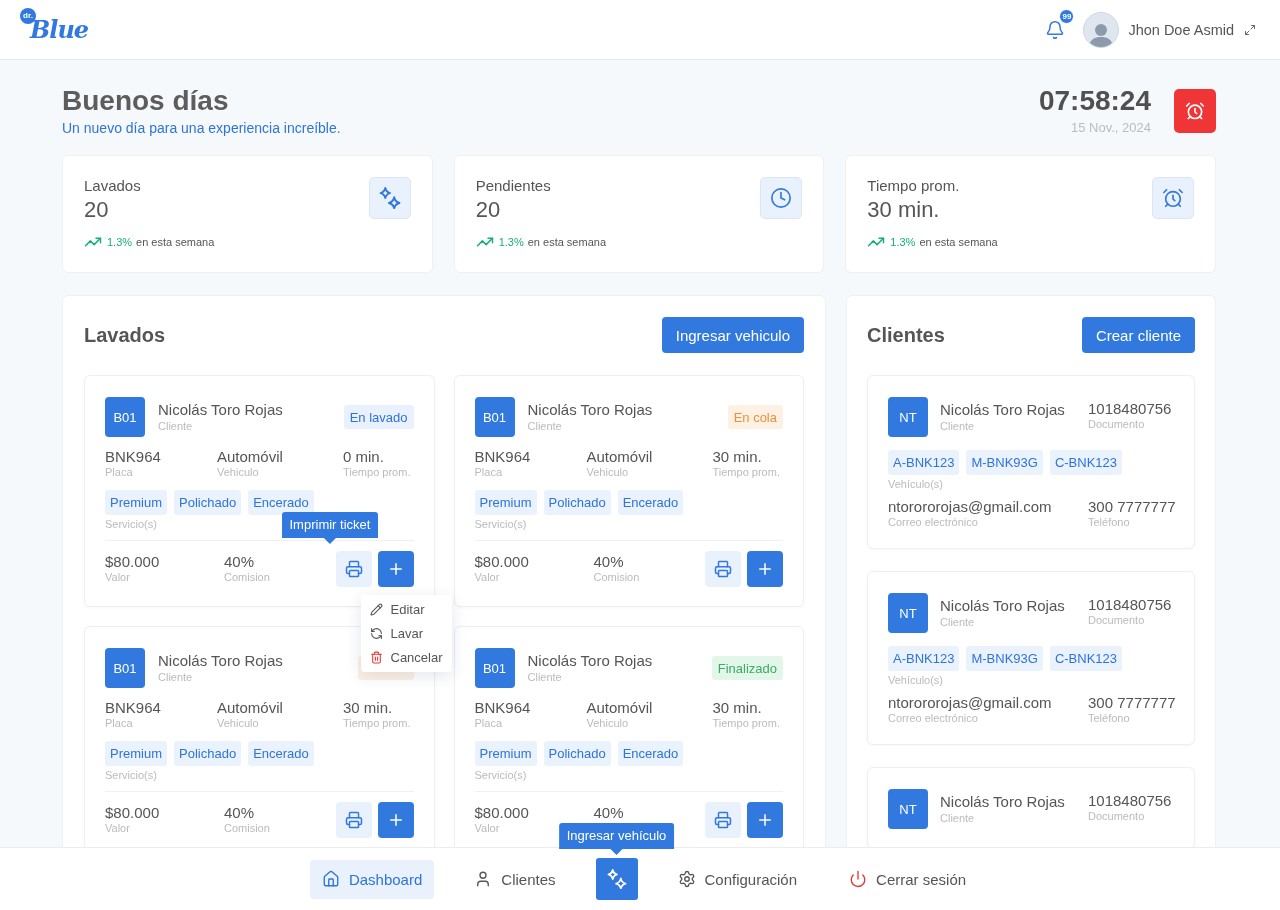  Describe the element at coordinates (330, 879) in the screenshot. I see `home-icon` at that location.